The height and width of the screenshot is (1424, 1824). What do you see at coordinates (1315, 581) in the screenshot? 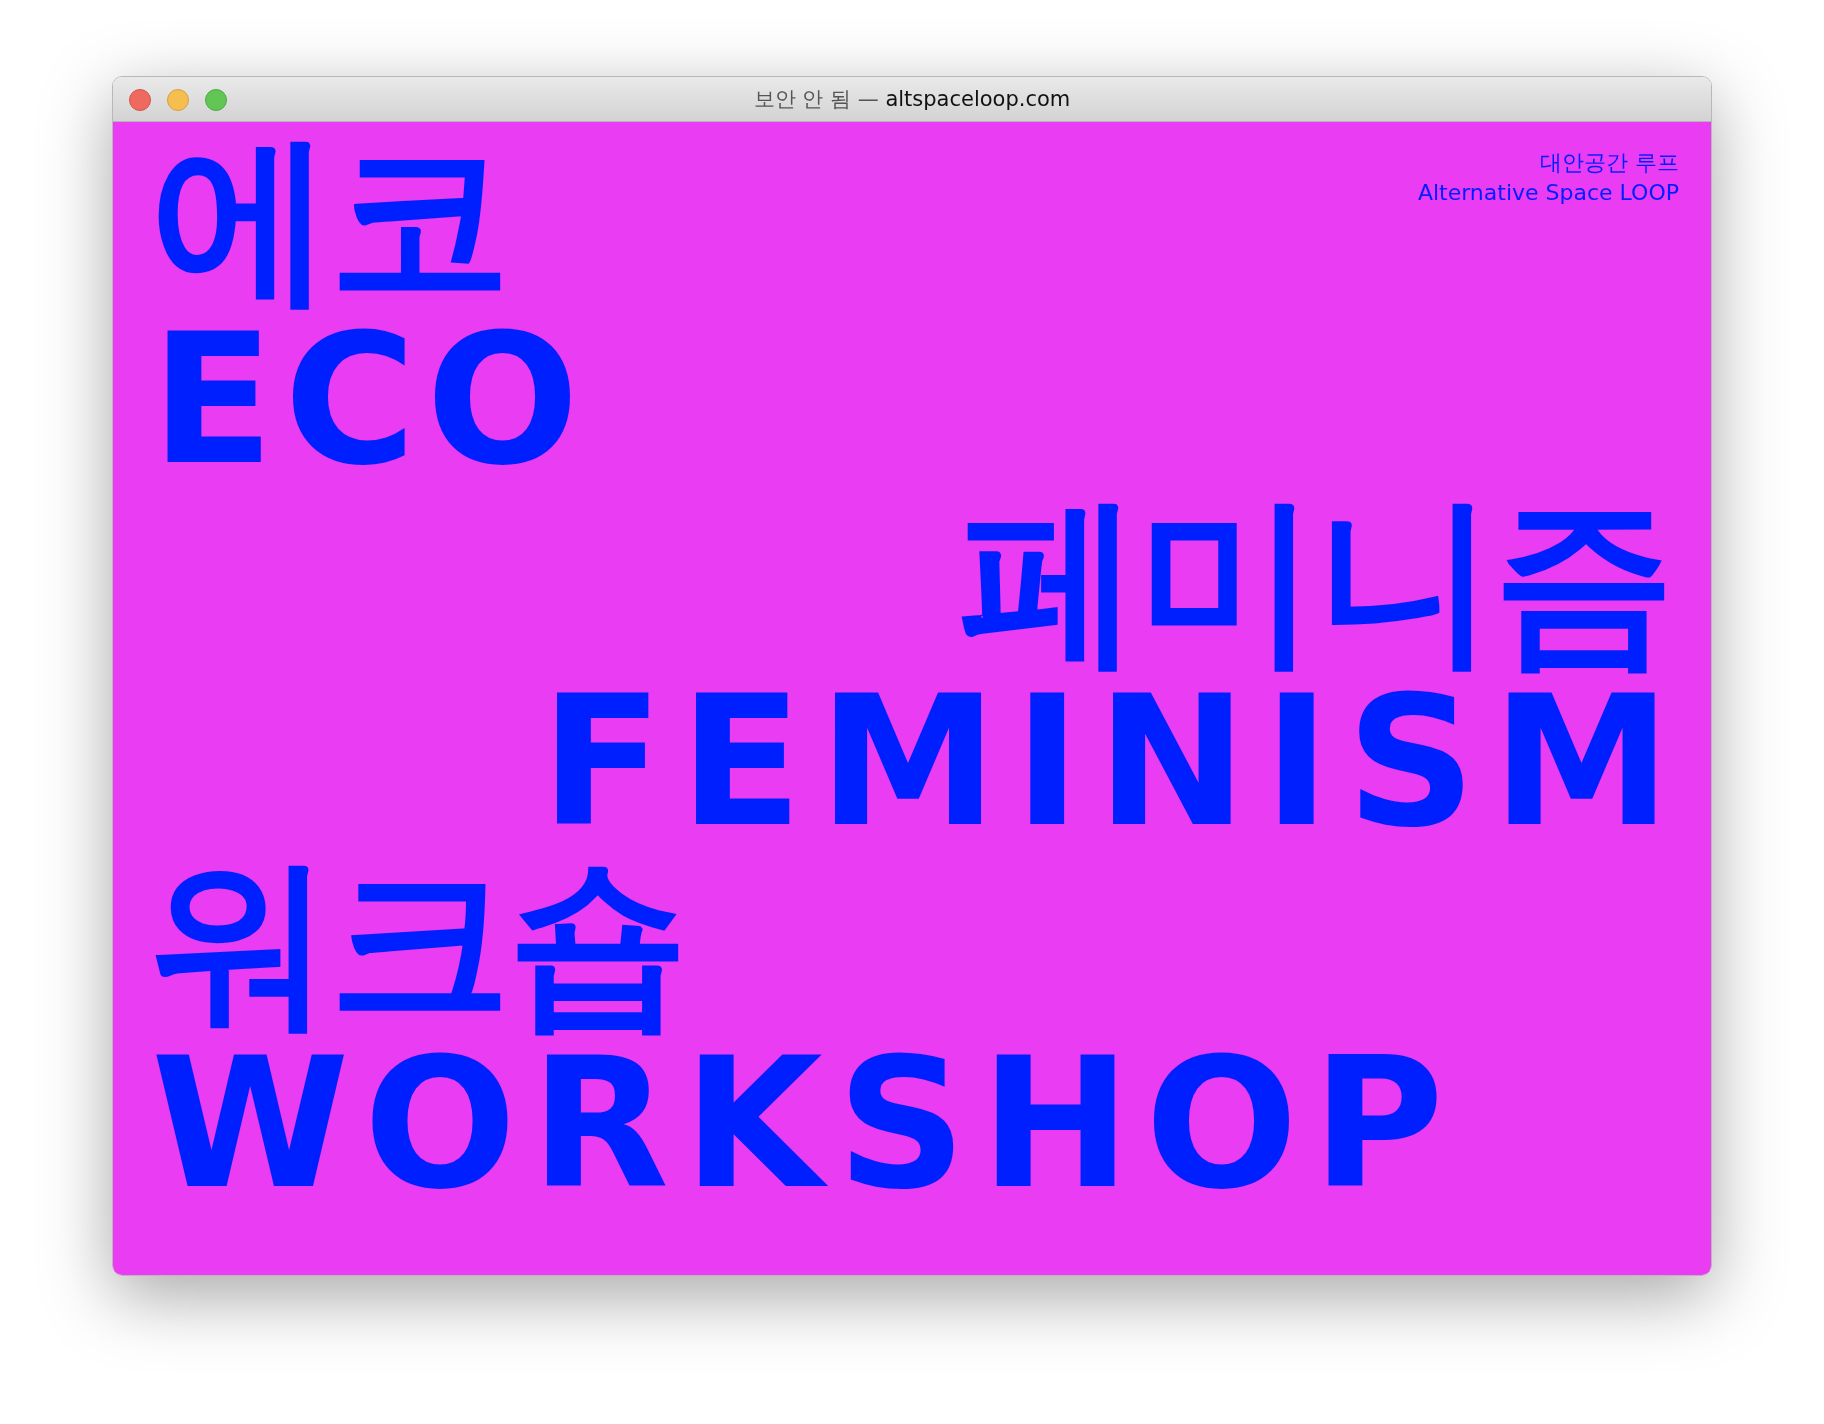
I see `headline-text: 페미니즘` at bounding box center [1315, 581].